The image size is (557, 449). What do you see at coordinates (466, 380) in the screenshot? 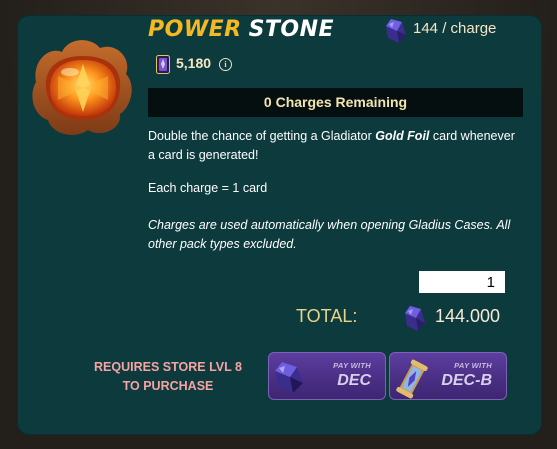
I see `currency-label: DEC-B` at bounding box center [466, 380].